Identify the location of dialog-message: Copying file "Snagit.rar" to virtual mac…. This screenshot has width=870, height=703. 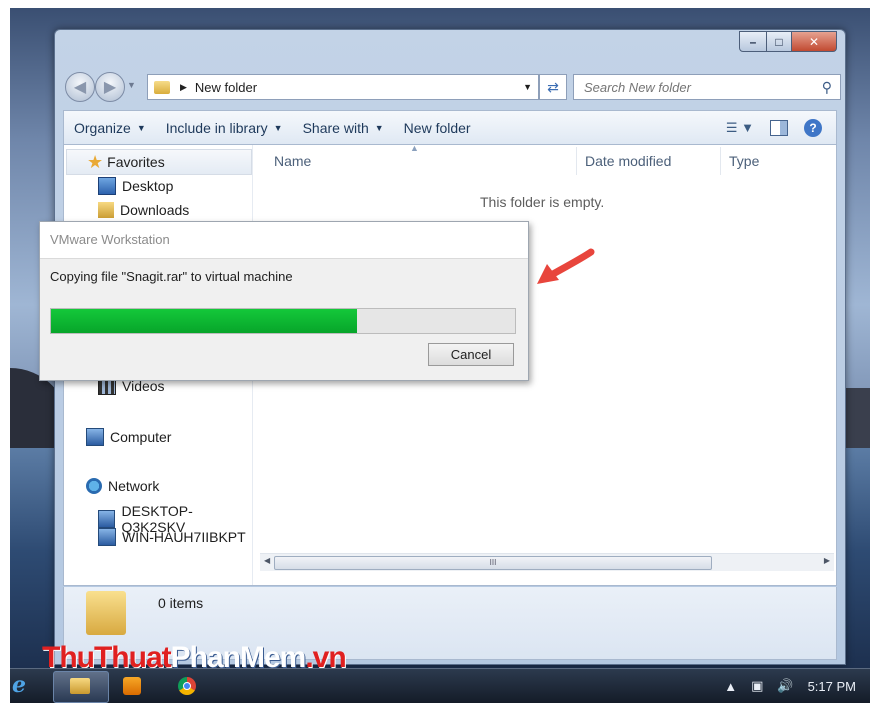
(171, 276).